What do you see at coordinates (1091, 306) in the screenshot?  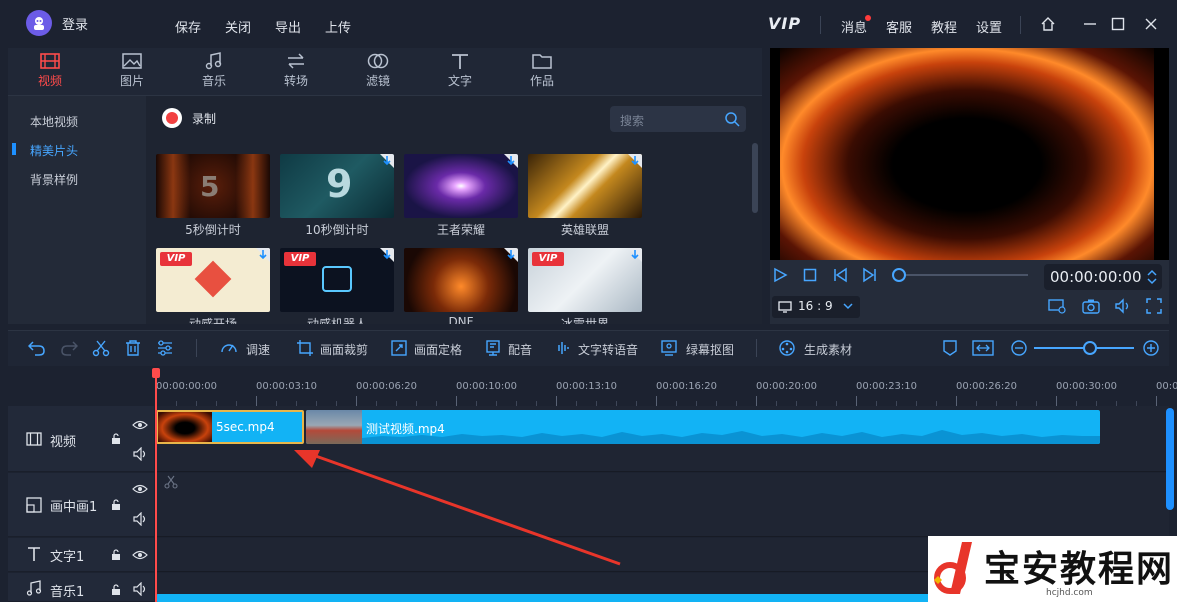 I see `camera-icon` at bounding box center [1091, 306].